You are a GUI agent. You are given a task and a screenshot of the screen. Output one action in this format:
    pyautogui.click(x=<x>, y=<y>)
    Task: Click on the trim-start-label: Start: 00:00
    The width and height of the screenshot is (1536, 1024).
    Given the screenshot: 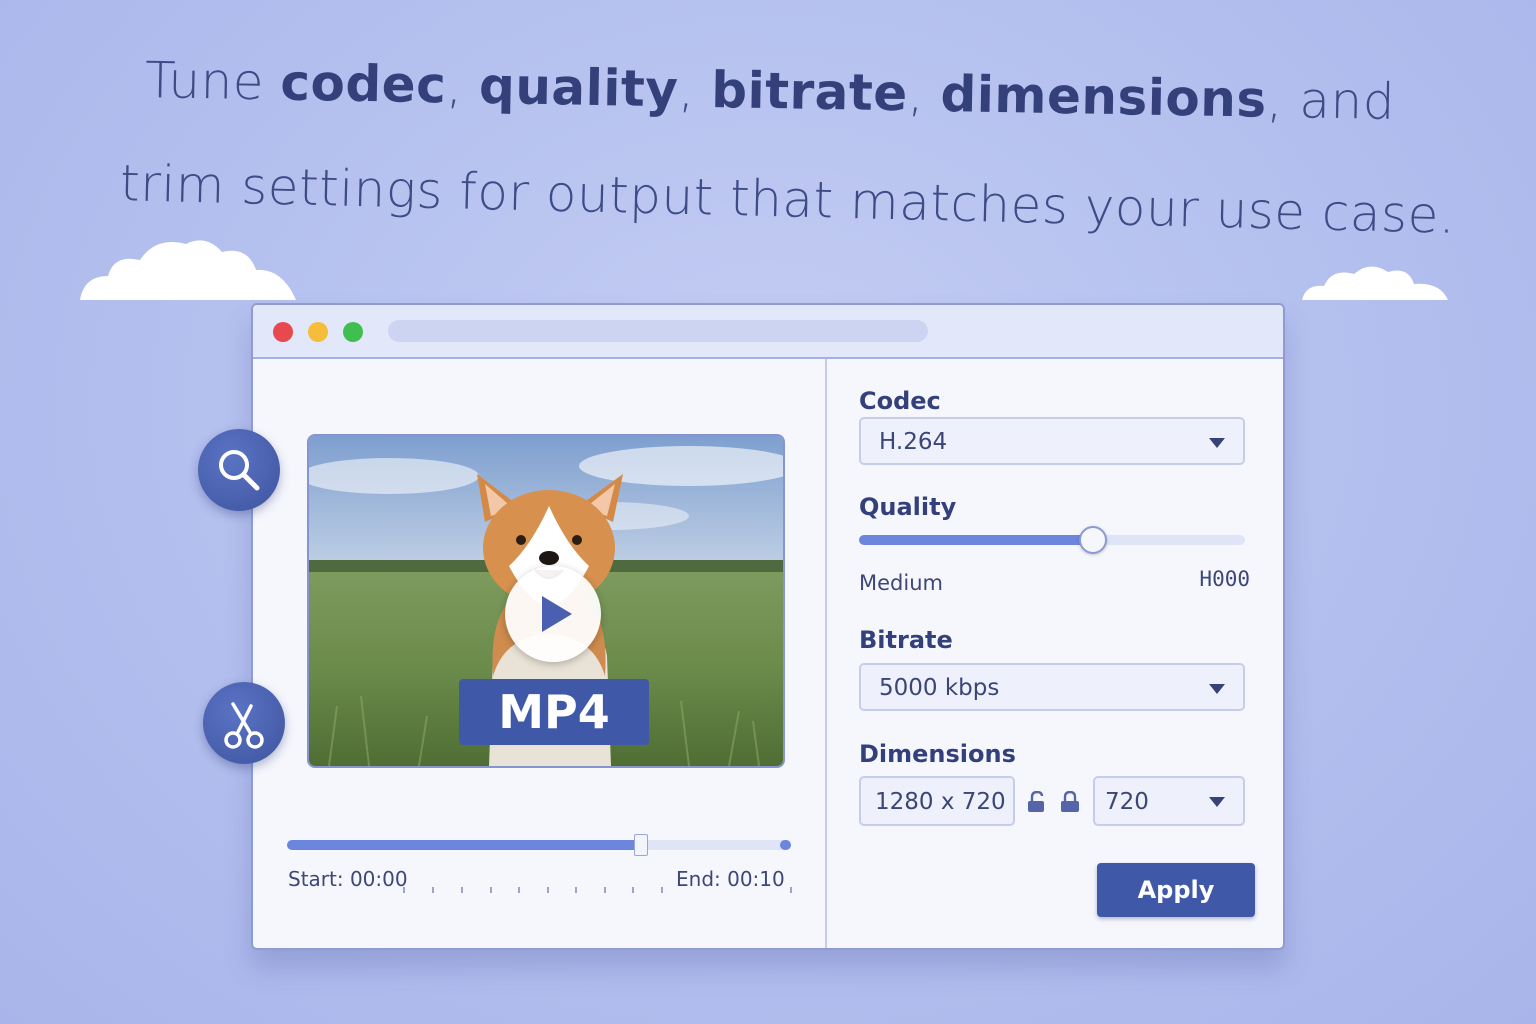 What is the action you would take?
    pyautogui.click(x=348, y=879)
    